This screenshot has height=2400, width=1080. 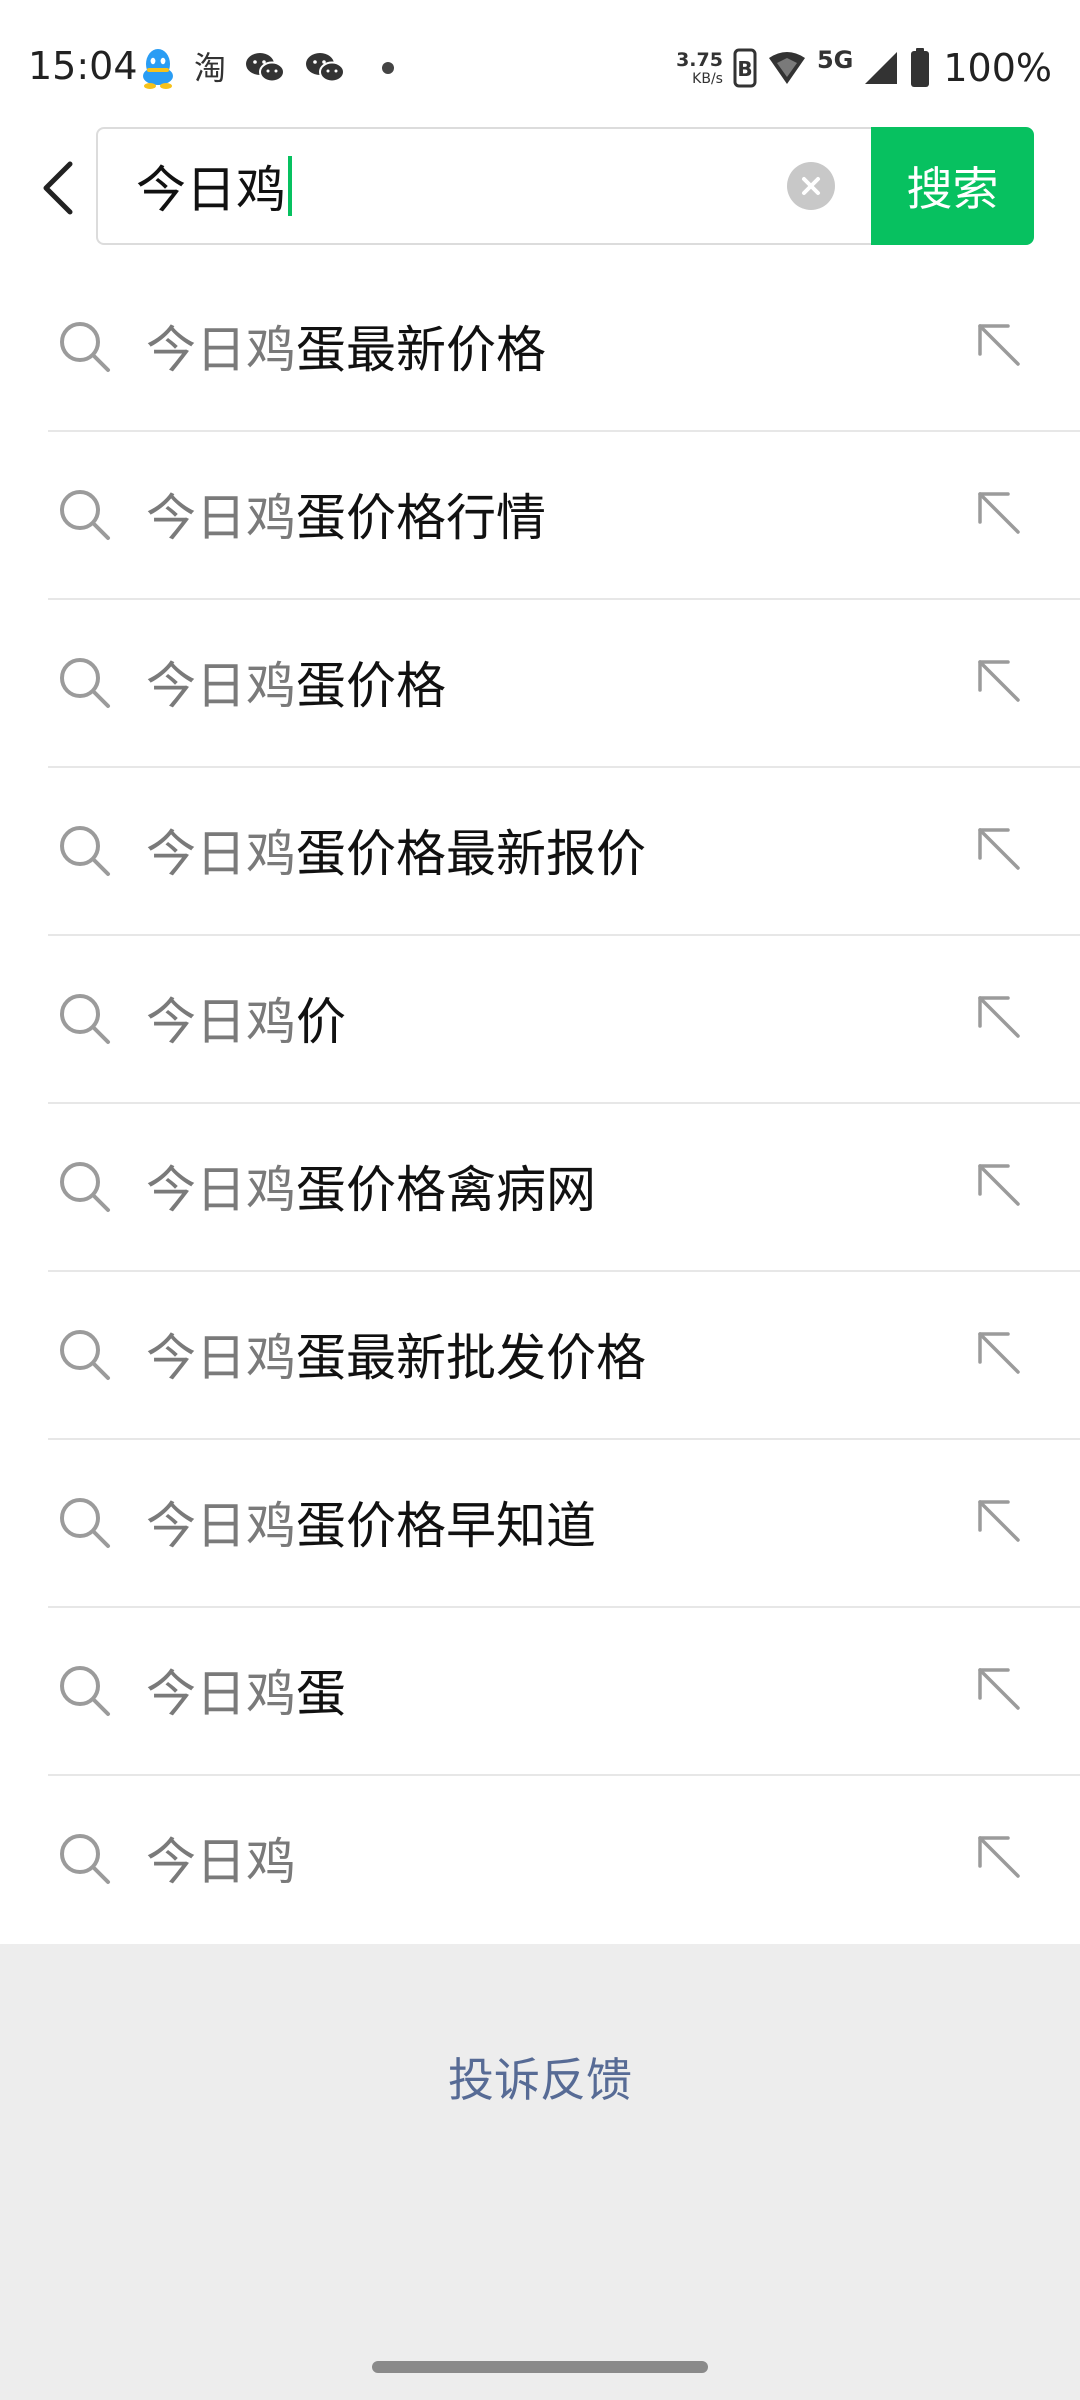 What do you see at coordinates (699, 59) in the screenshot?
I see `network-speed-value: 3.75` at bounding box center [699, 59].